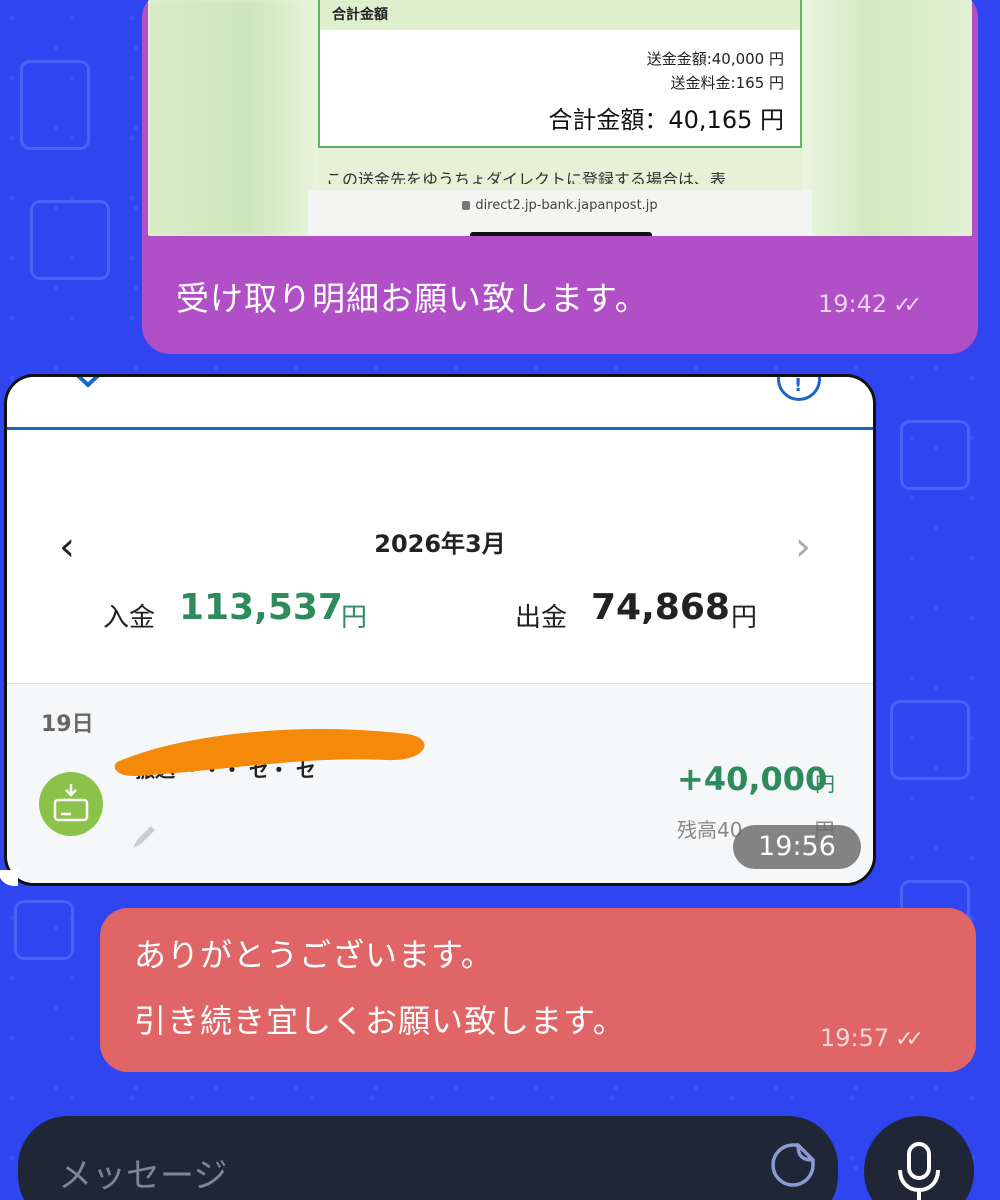 Image resolution: width=1000 pixels, height=1200 pixels. What do you see at coordinates (561, 234) in the screenshot?
I see `home-indicator` at bounding box center [561, 234].